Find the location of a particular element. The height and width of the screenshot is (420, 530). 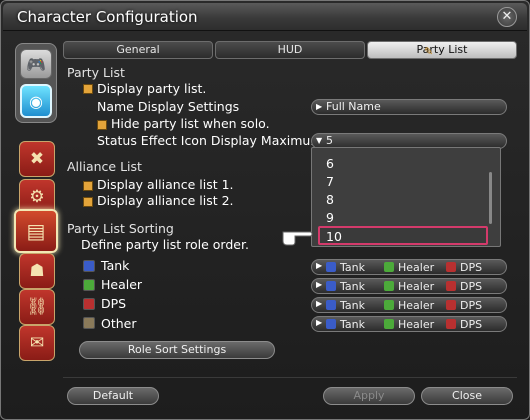

sorting-description: Define party list role order. is located at coordinates (165, 244).